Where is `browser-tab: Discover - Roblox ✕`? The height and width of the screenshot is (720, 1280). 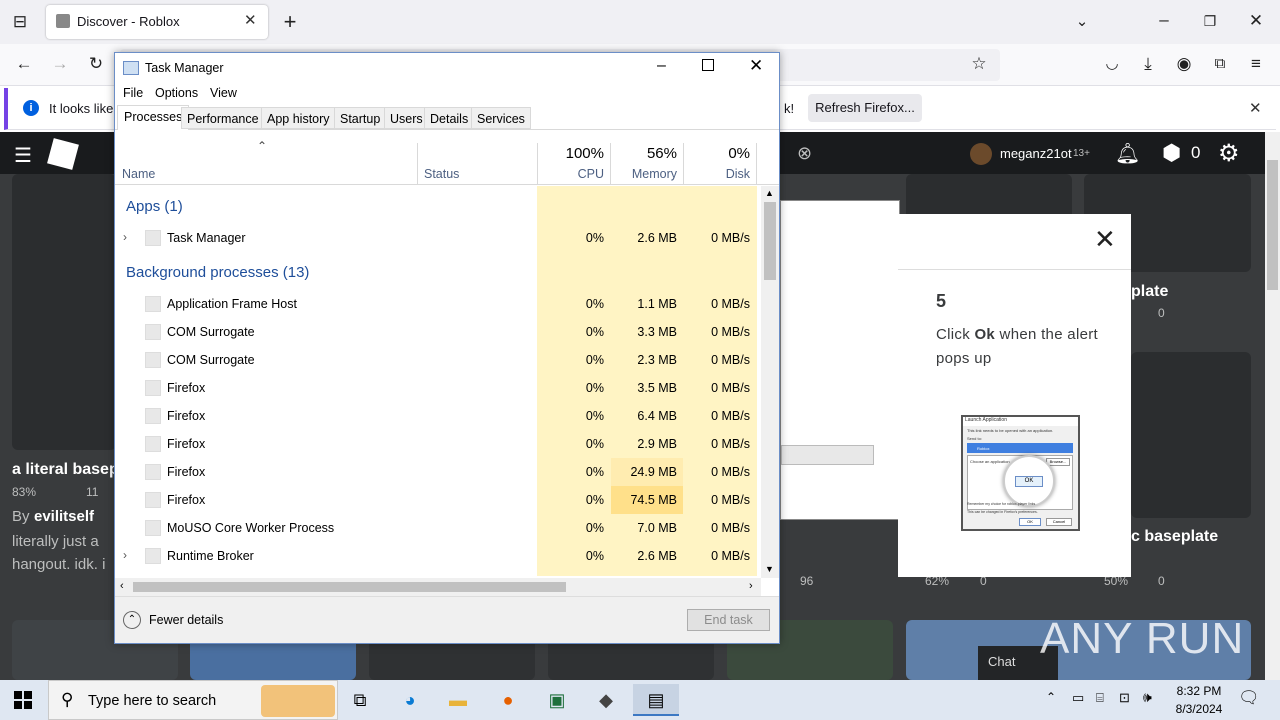
browser-tab: Discover - Roblox ✕ is located at coordinates (157, 22).